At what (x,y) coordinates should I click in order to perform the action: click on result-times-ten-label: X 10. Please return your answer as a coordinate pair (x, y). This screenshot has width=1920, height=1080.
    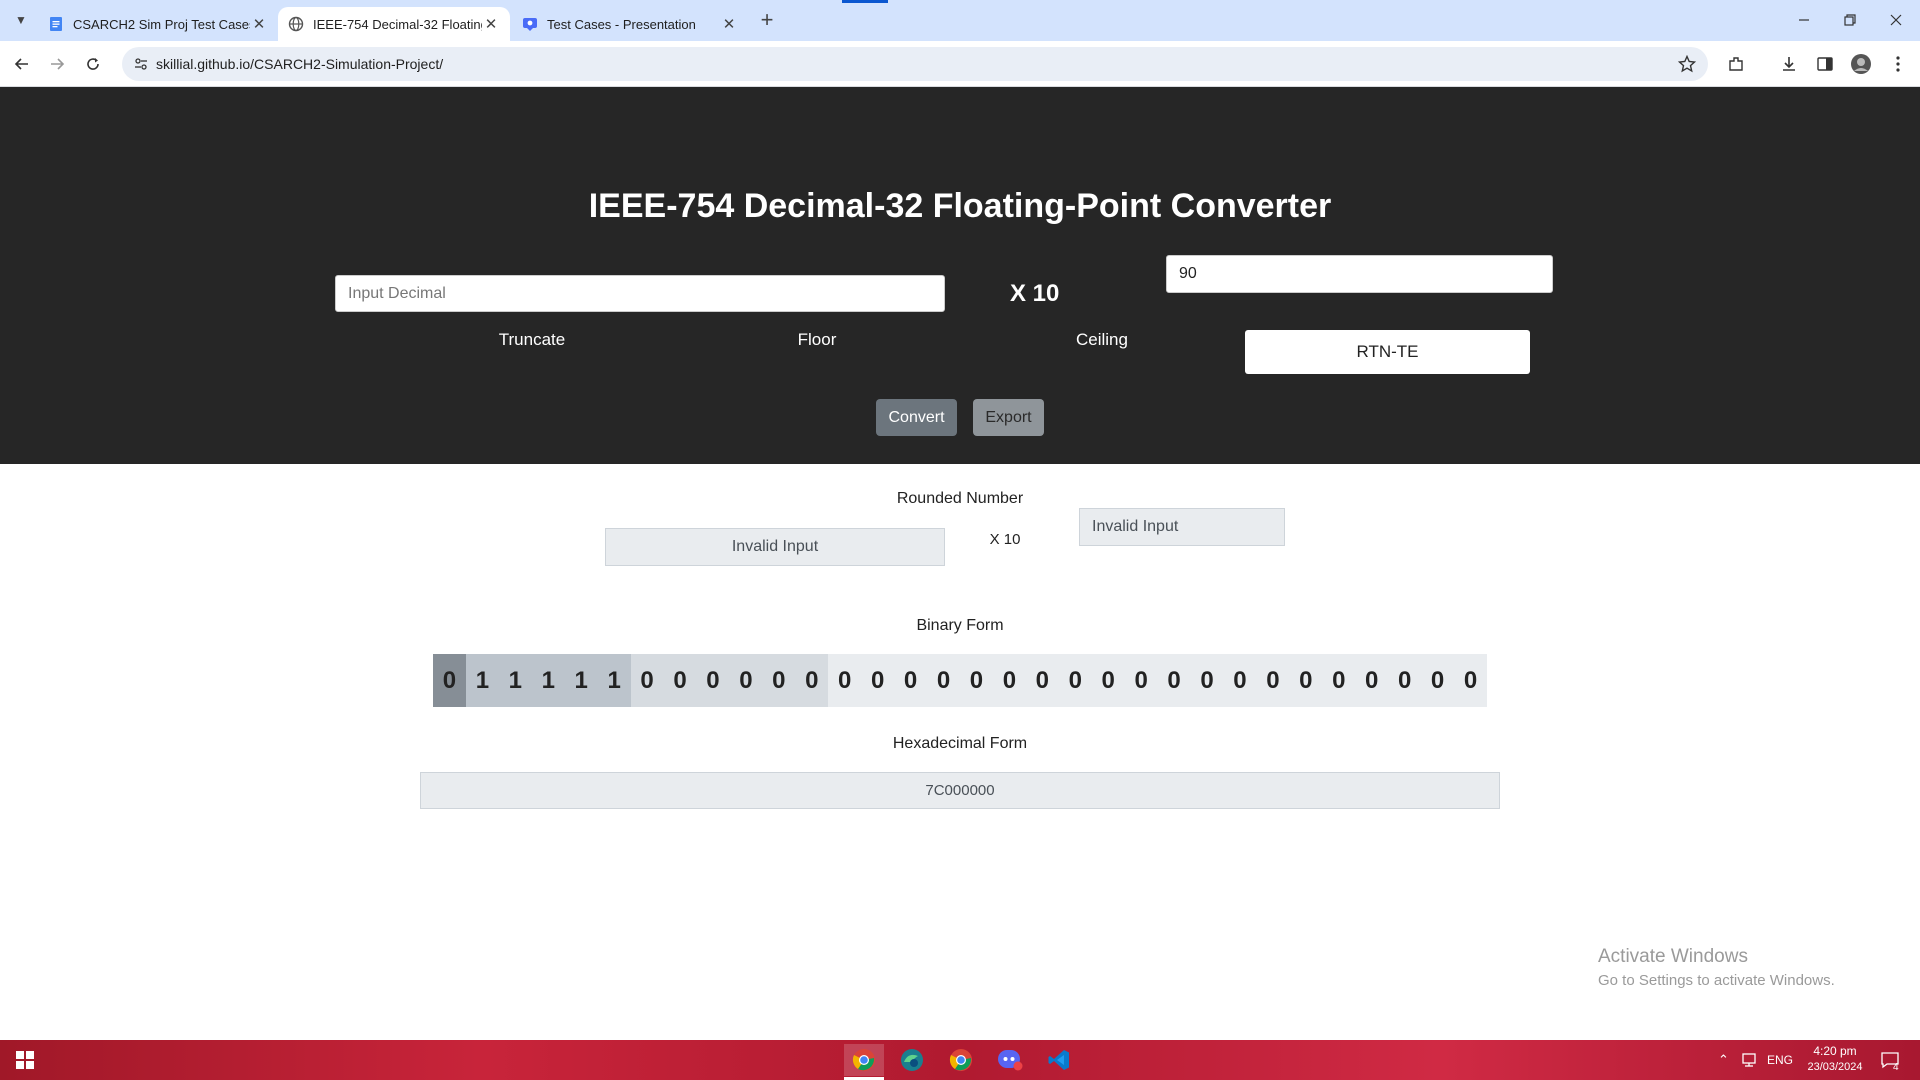
    Looking at the image, I should click on (1005, 539).